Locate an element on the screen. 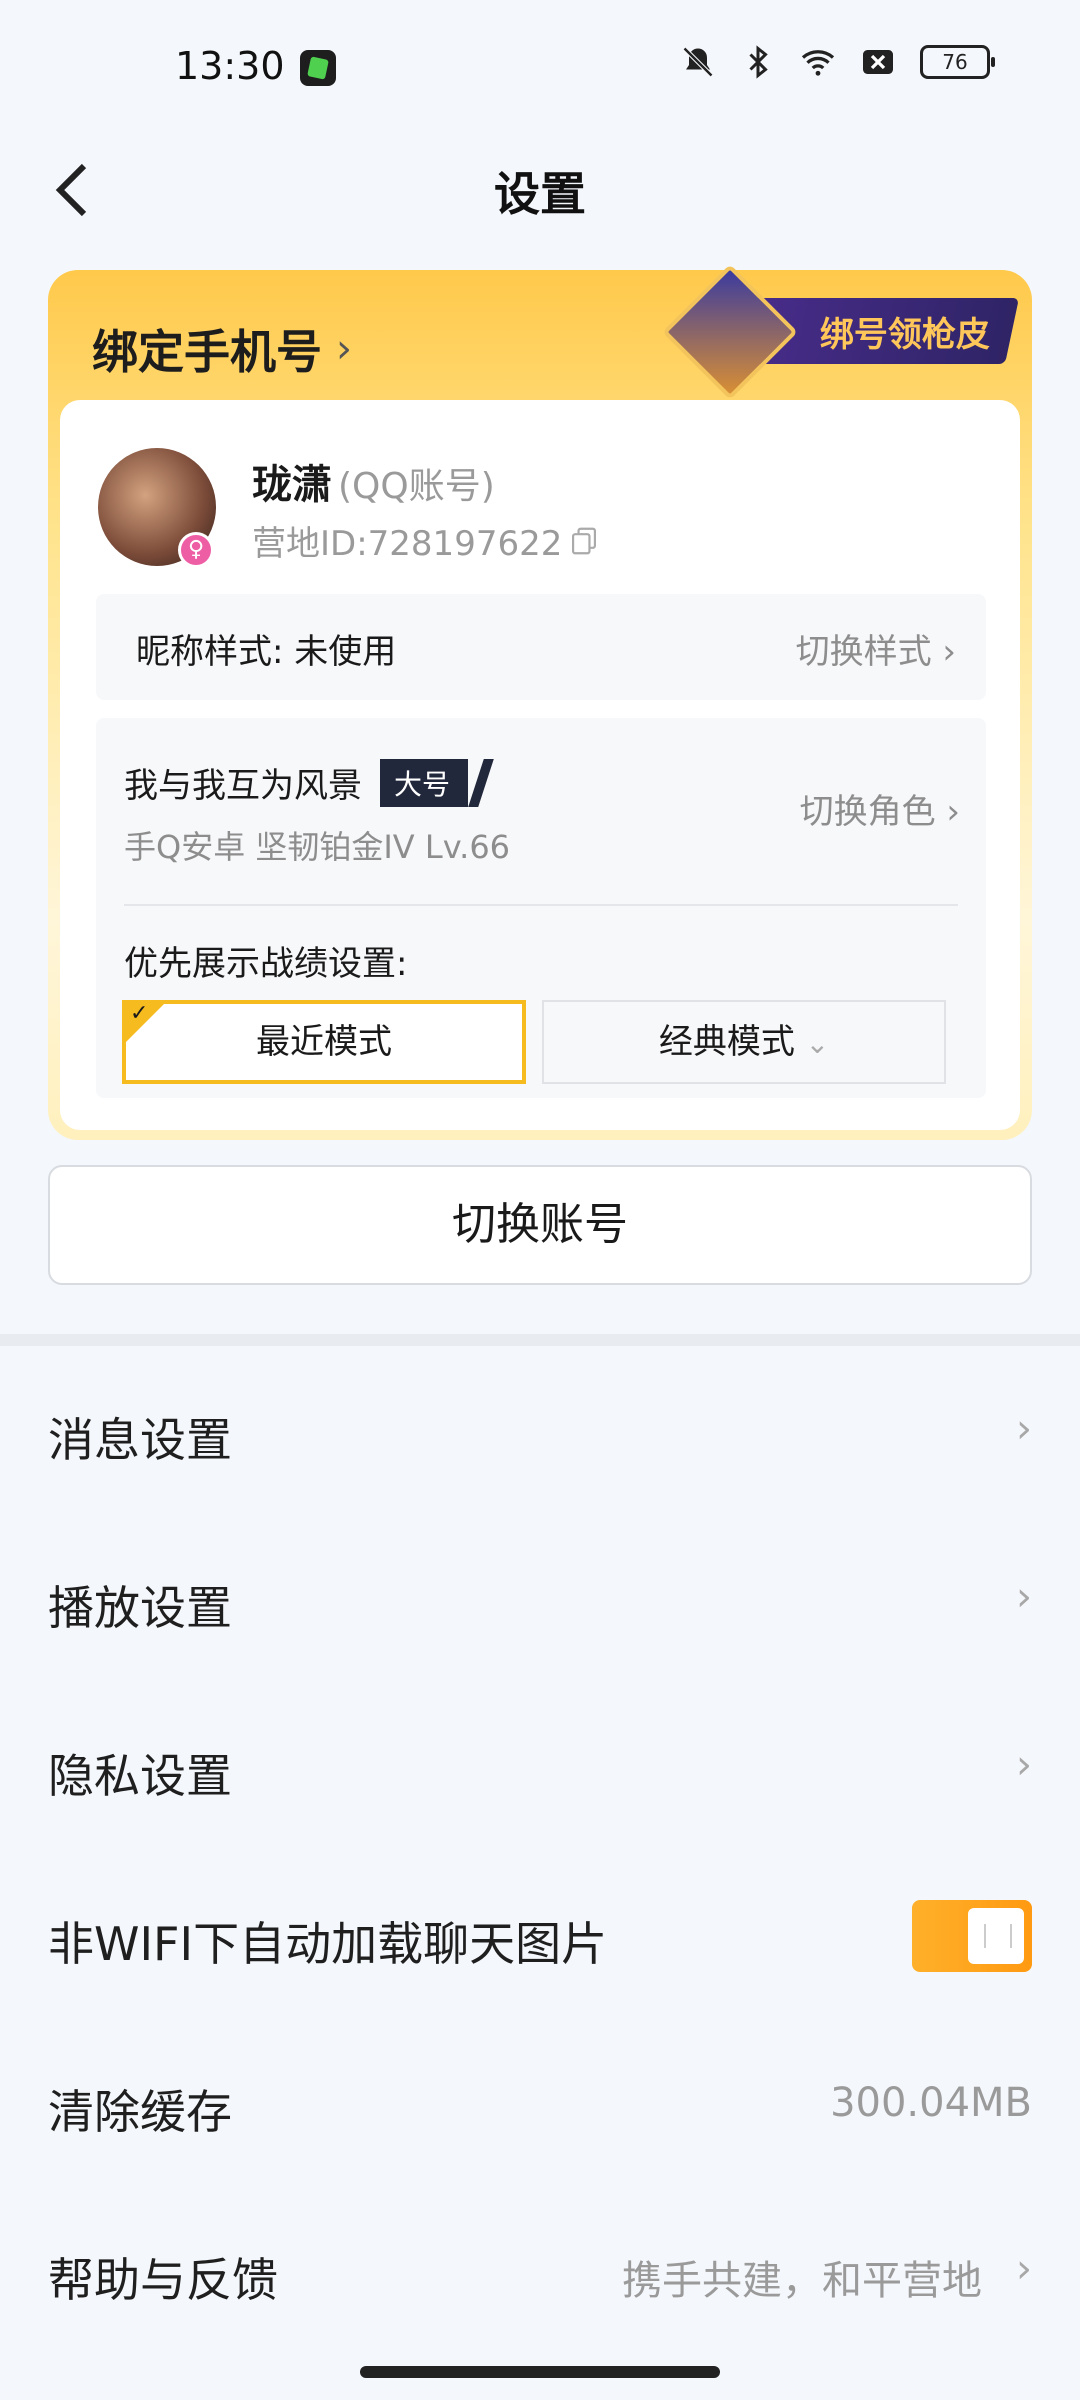 The width and height of the screenshot is (1080, 2400). help-slogan: 携手共建，和平营地 is located at coordinates (802, 2281).